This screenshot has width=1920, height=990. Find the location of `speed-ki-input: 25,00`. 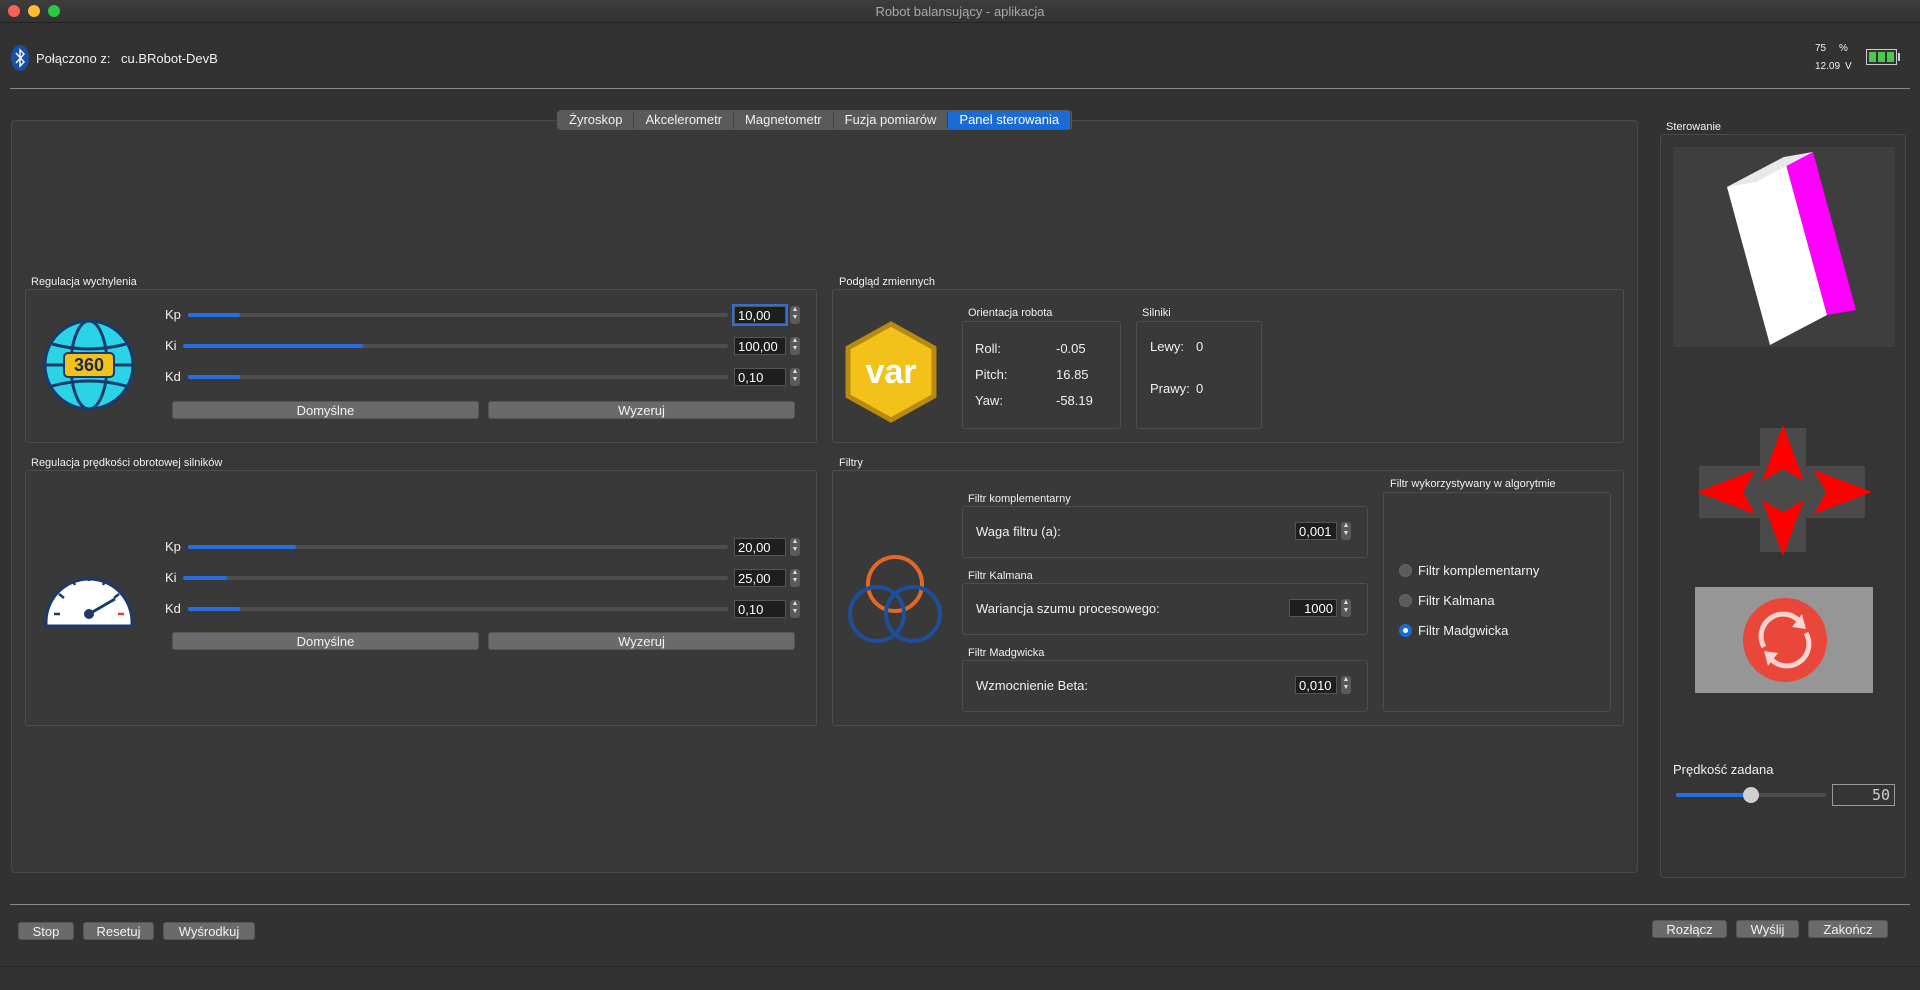

speed-ki-input: 25,00 is located at coordinates (760, 578).